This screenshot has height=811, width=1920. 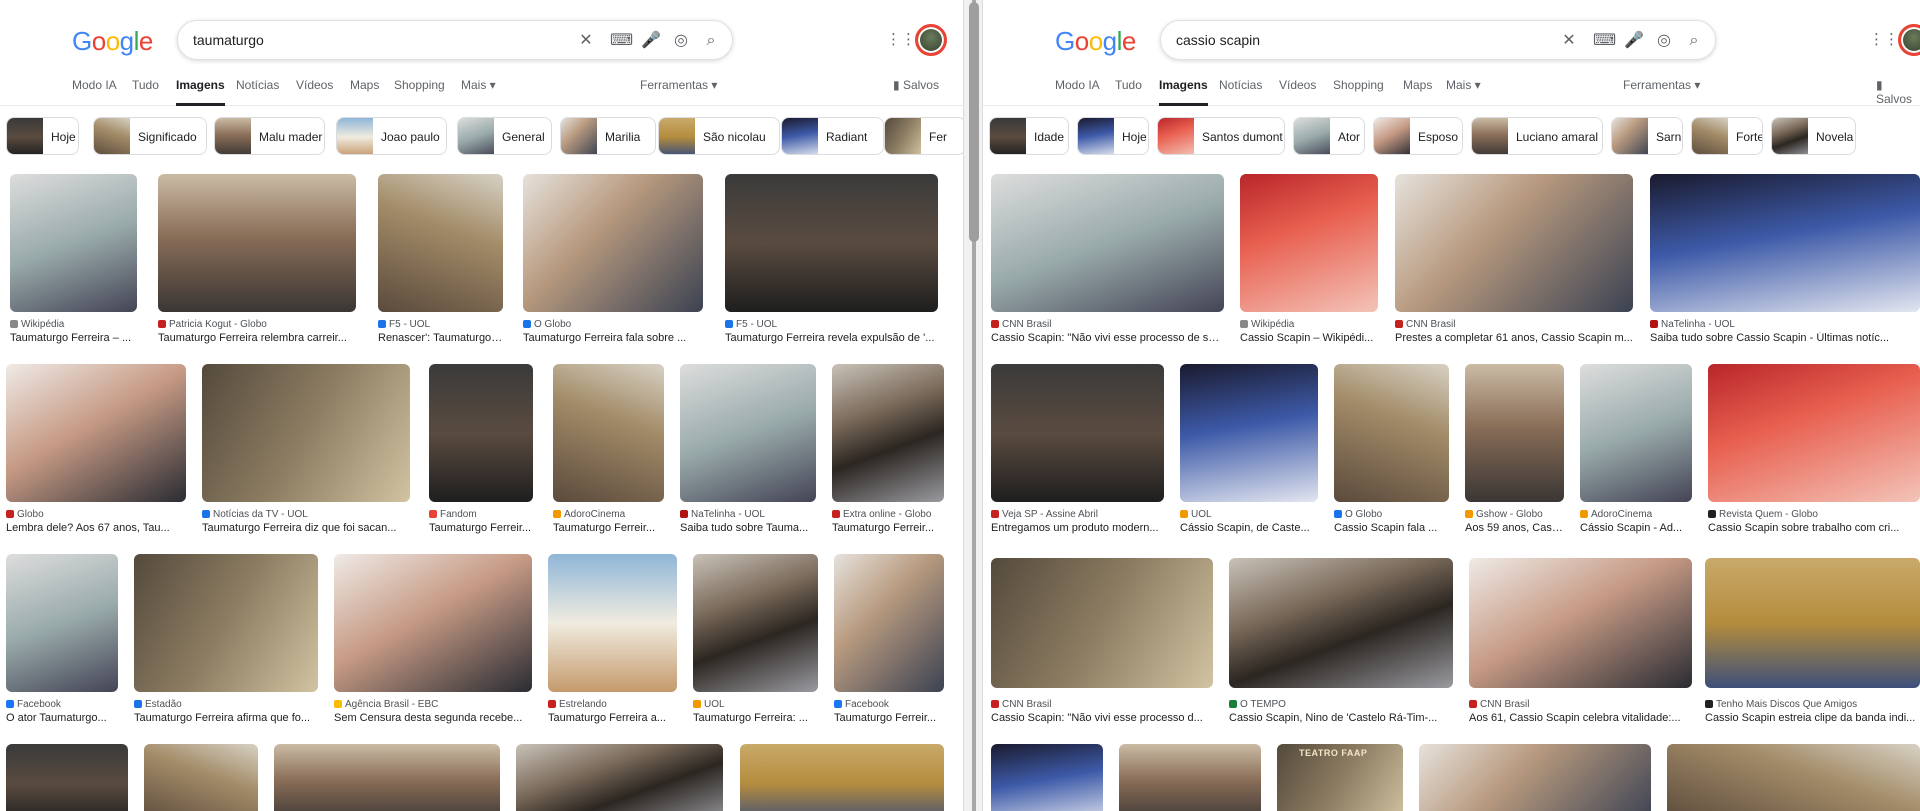 I want to click on result-source-label: F5 - UOL, so click(x=410, y=324).